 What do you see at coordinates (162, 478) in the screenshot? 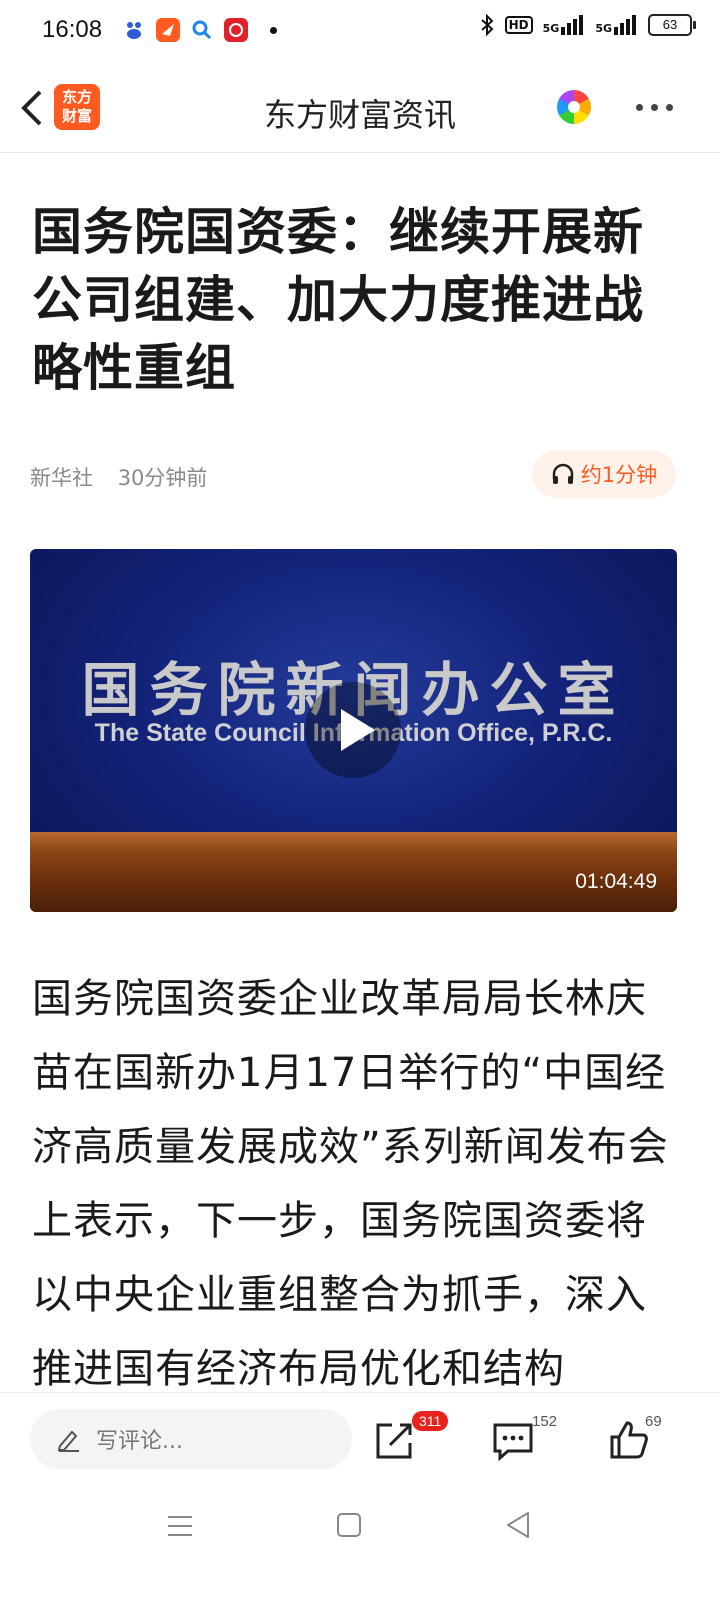
I see `article-time: 30分钟前` at bounding box center [162, 478].